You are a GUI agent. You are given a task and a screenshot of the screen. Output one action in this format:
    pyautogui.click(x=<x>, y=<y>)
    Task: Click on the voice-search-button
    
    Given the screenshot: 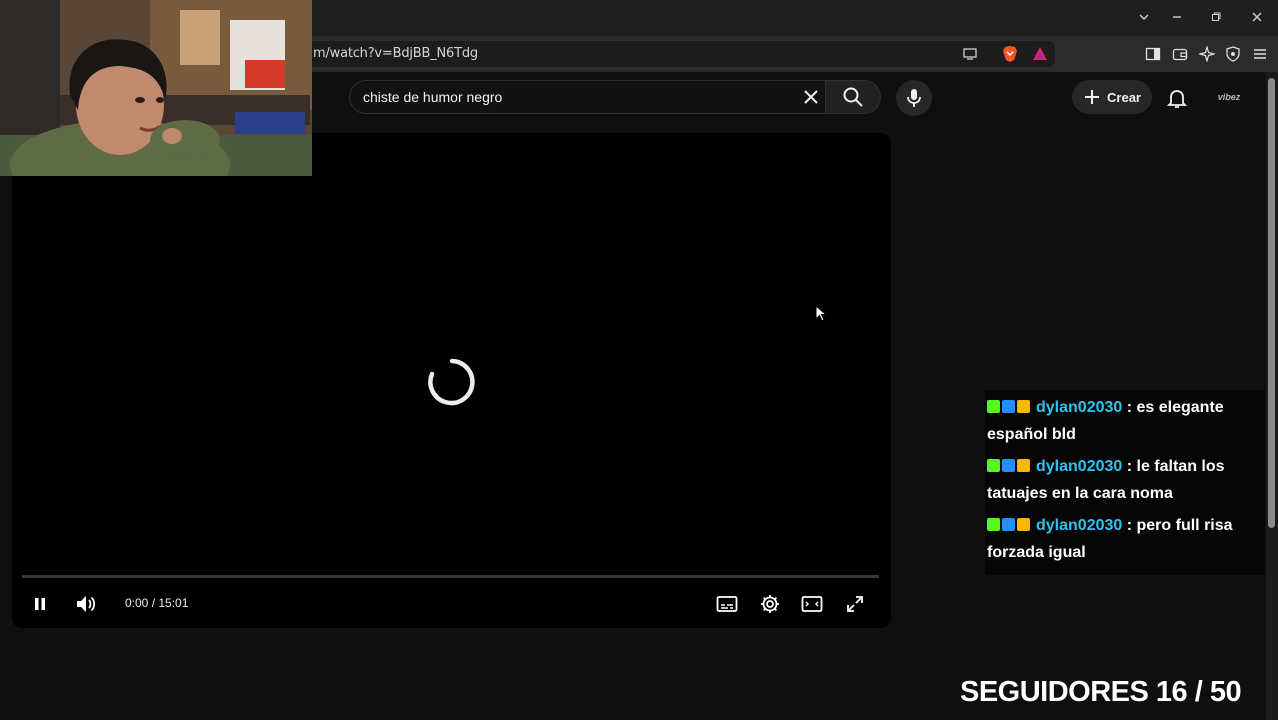 What is the action you would take?
    pyautogui.click(x=914, y=98)
    